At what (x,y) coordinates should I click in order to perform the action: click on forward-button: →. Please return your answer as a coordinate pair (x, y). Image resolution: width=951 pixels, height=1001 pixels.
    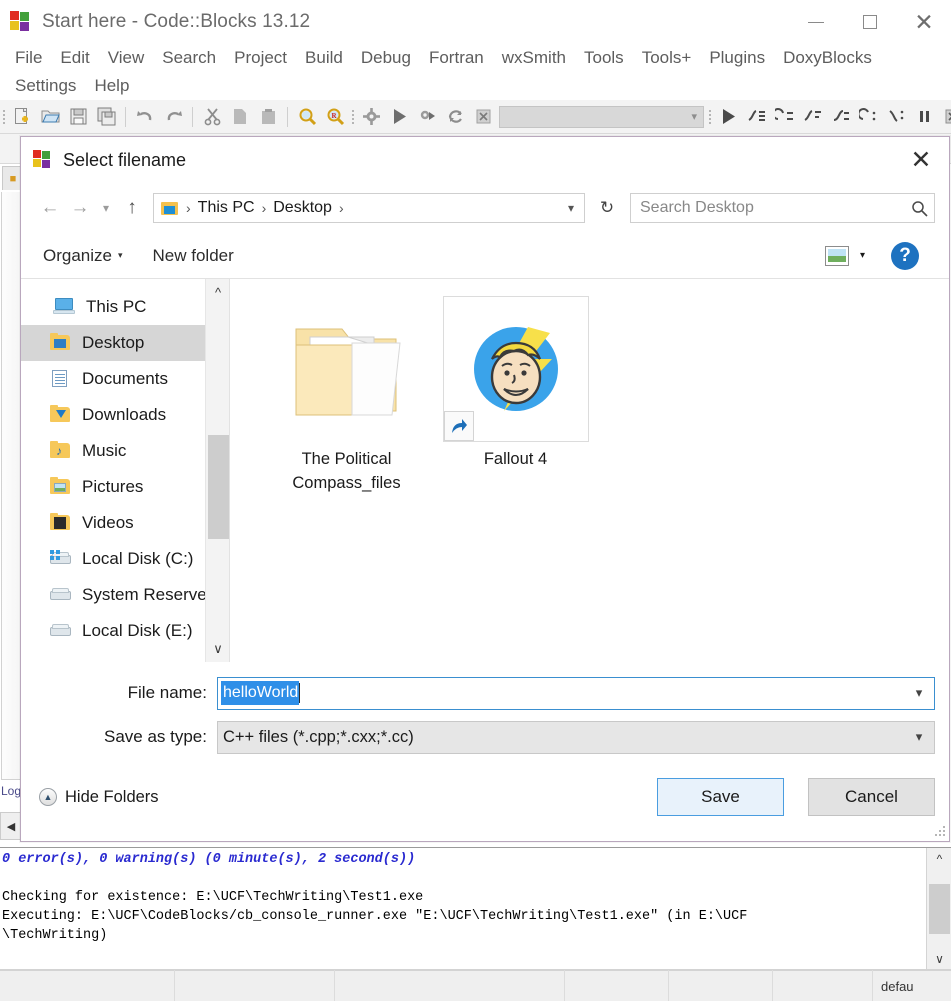
    Looking at the image, I should click on (80, 208).